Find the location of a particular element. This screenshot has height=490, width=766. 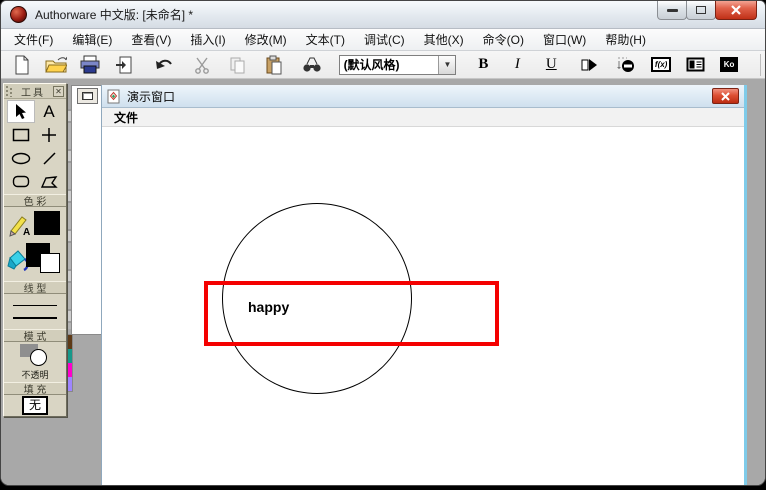

run-button is located at coordinates (589, 65).